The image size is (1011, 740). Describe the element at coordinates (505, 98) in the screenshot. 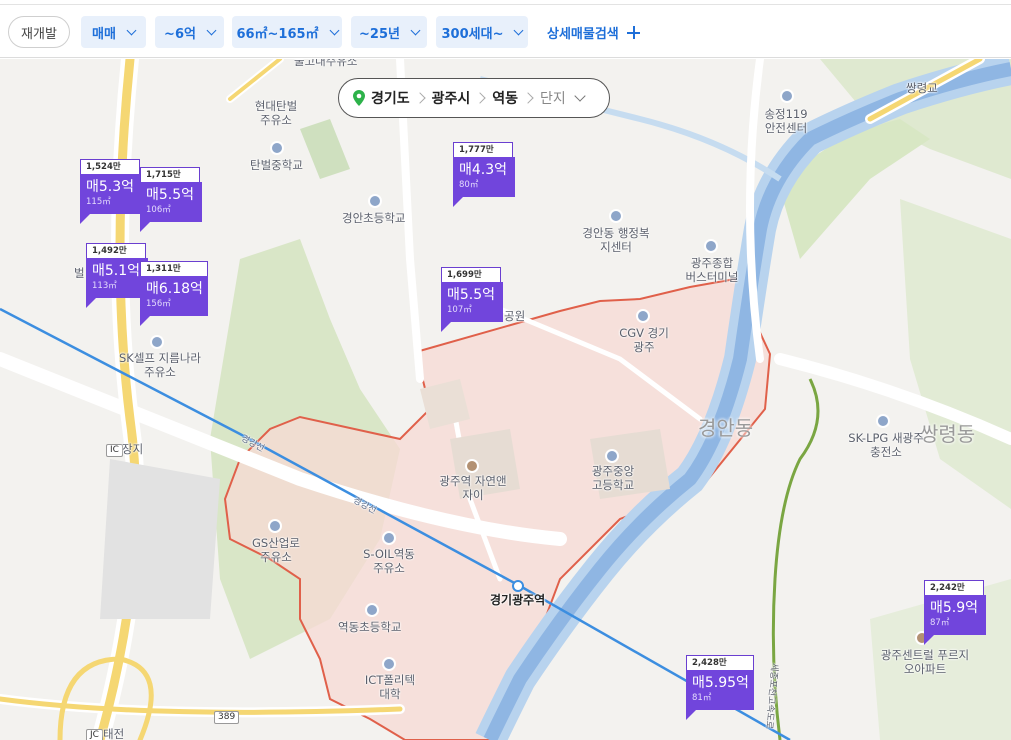

I see `breadcrumb-dong: 역동` at that location.